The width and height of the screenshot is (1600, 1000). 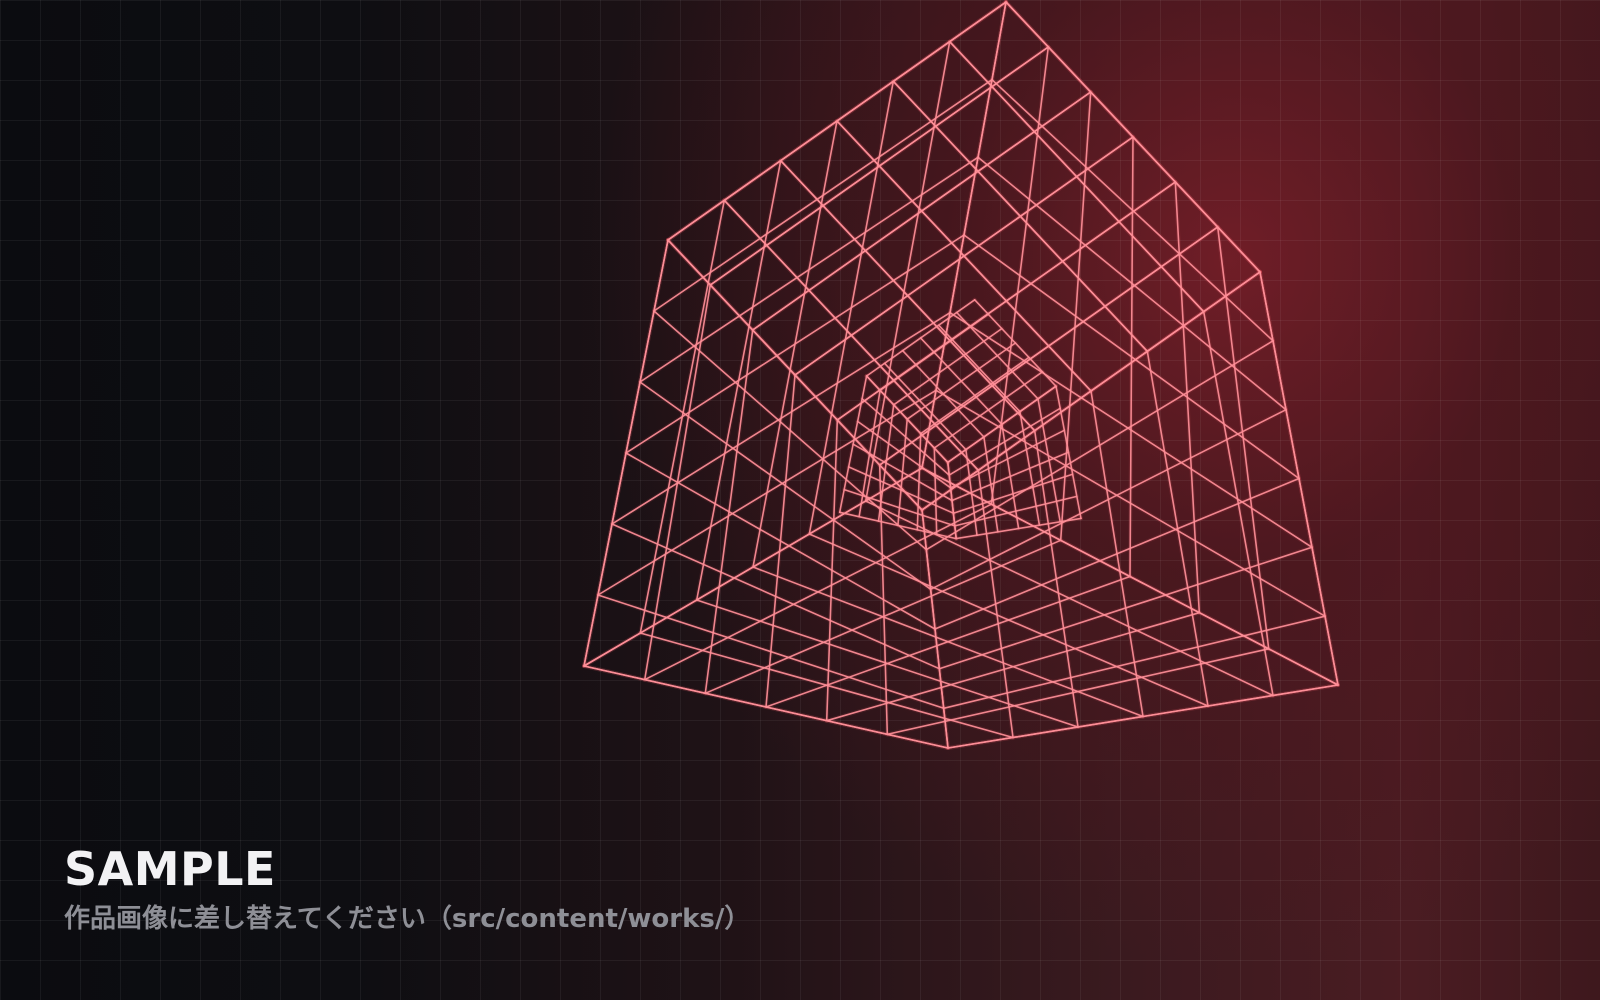 What do you see at coordinates (1008, 620) in the screenshot?
I see `cube-bottom-face-line` at bounding box center [1008, 620].